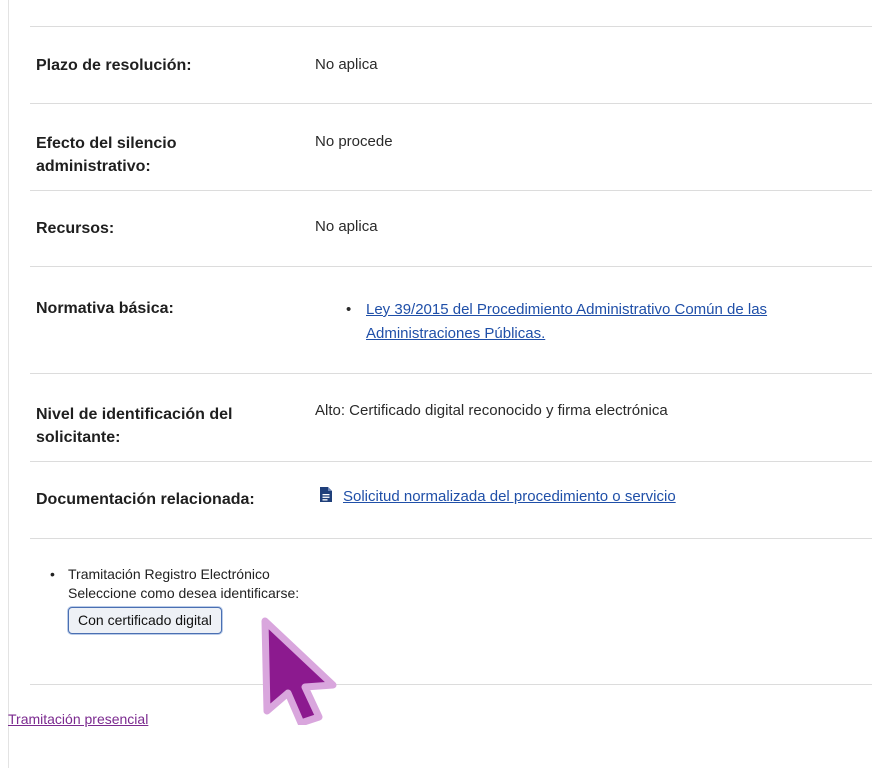  What do you see at coordinates (456, 333) in the screenshot?
I see `ley-link-line2: Administraciones Públicas.` at bounding box center [456, 333].